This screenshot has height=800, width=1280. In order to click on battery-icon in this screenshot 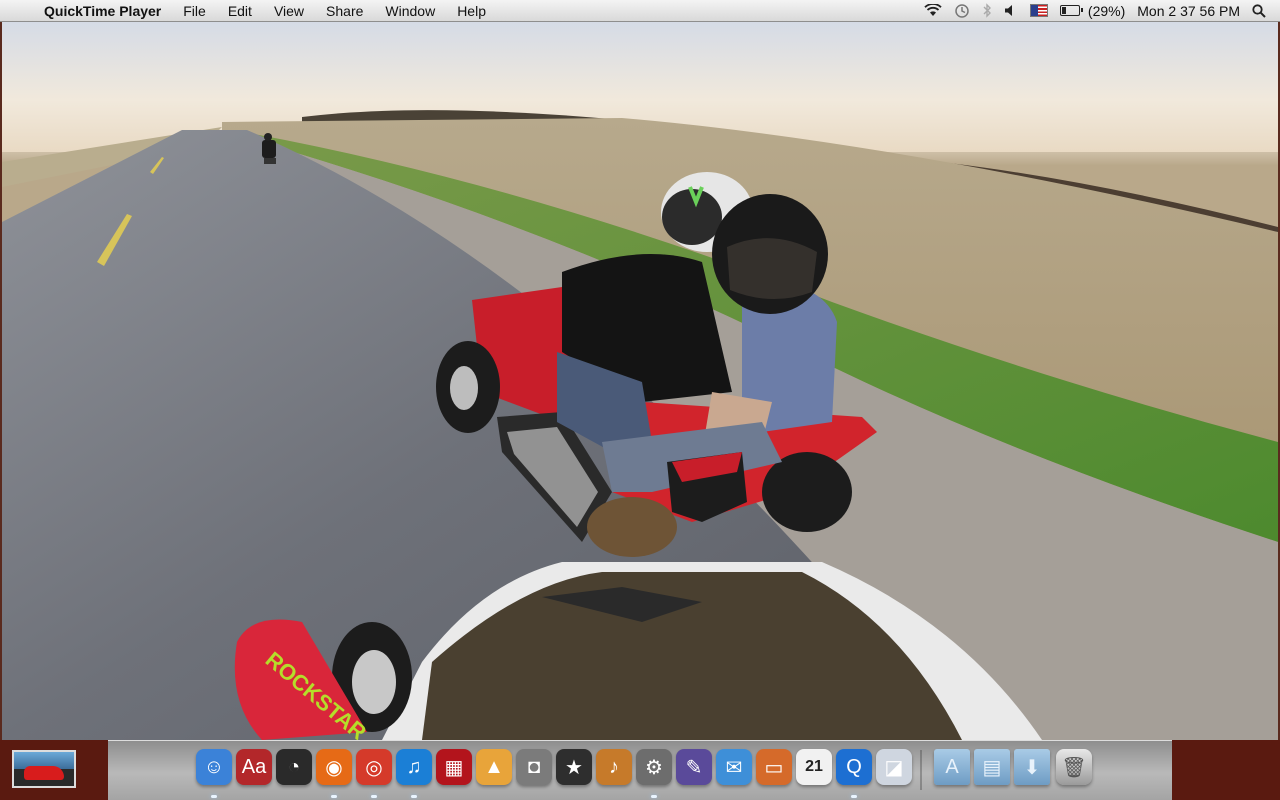, I will do `click(1071, 10)`.